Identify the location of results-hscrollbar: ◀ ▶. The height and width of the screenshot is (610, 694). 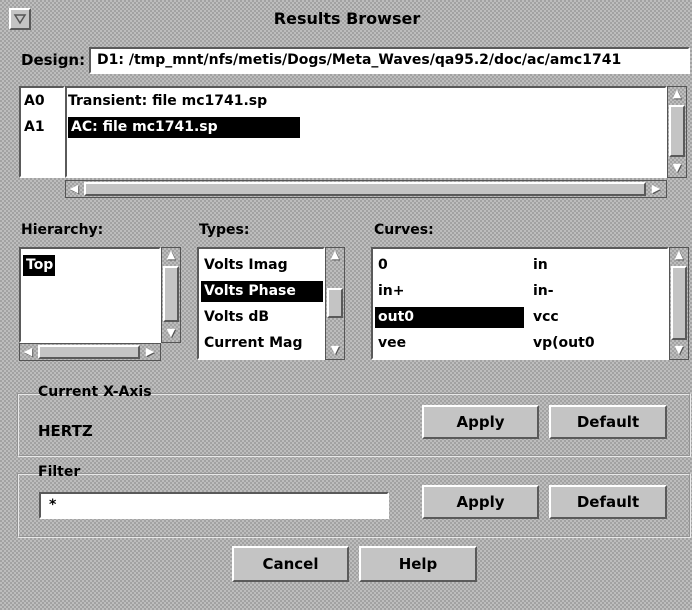
(366, 189).